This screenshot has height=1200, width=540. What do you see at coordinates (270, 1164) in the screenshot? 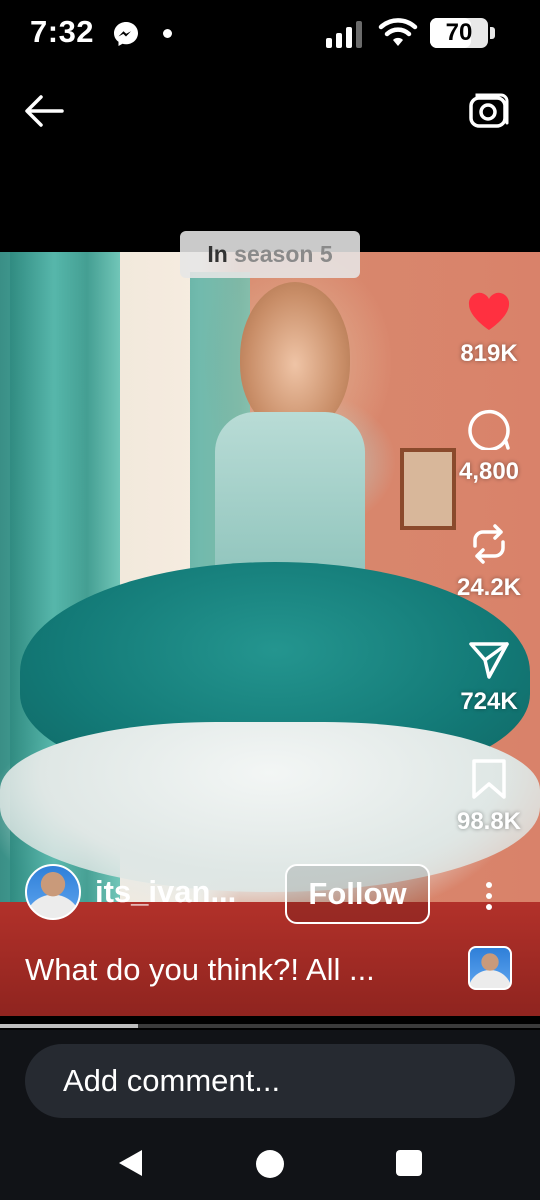
I see `nav-home-icon` at bounding box center [270, 1164].